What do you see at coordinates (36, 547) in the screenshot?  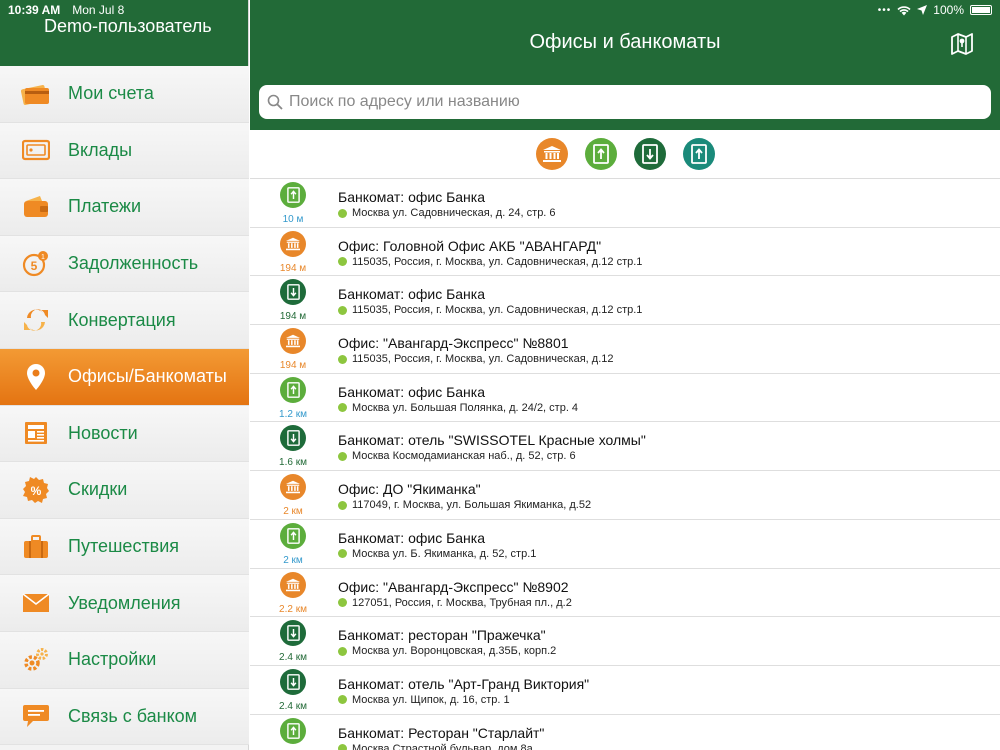 I see `suitcase-icon` at bounding box center [36, 547].